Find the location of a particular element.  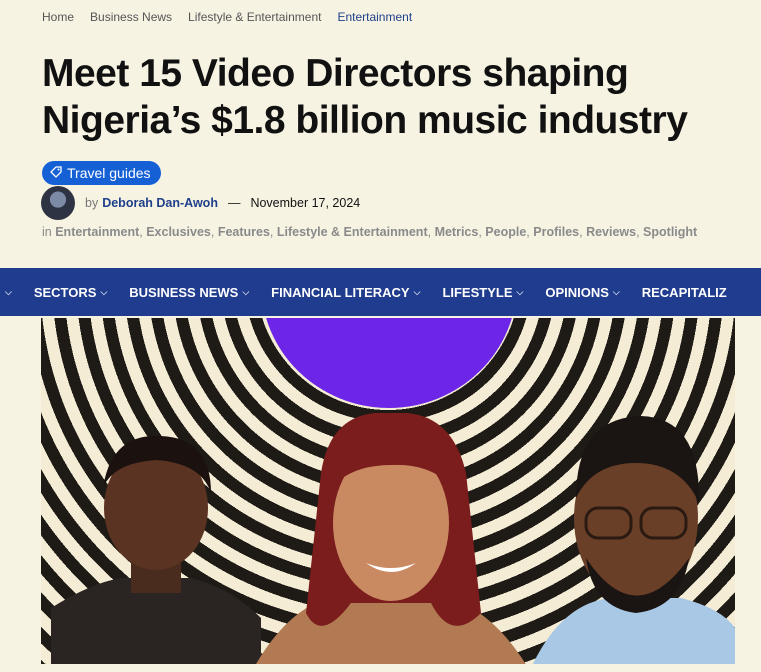

nav-item-financial-literacy: FINANCIAL LITERACY ⌵ is located at coordinates (345, 292).